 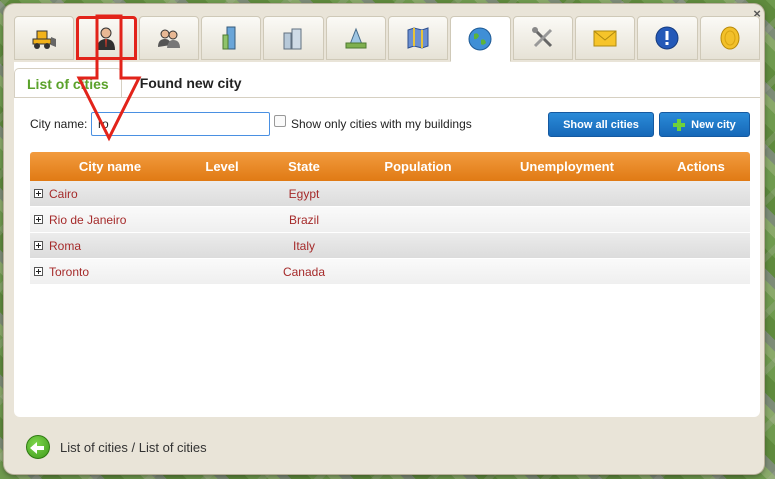 What do you see at coordinates (68, 83) in the screenshot?
I see `tab-list-of-cities: List of cities` at bounding box center [68, 83].